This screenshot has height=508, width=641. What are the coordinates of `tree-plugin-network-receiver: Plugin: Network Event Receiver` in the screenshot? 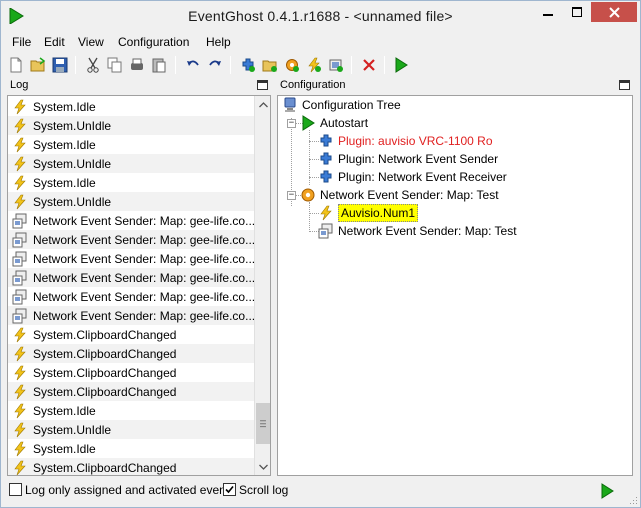 It's located at (412, 177).